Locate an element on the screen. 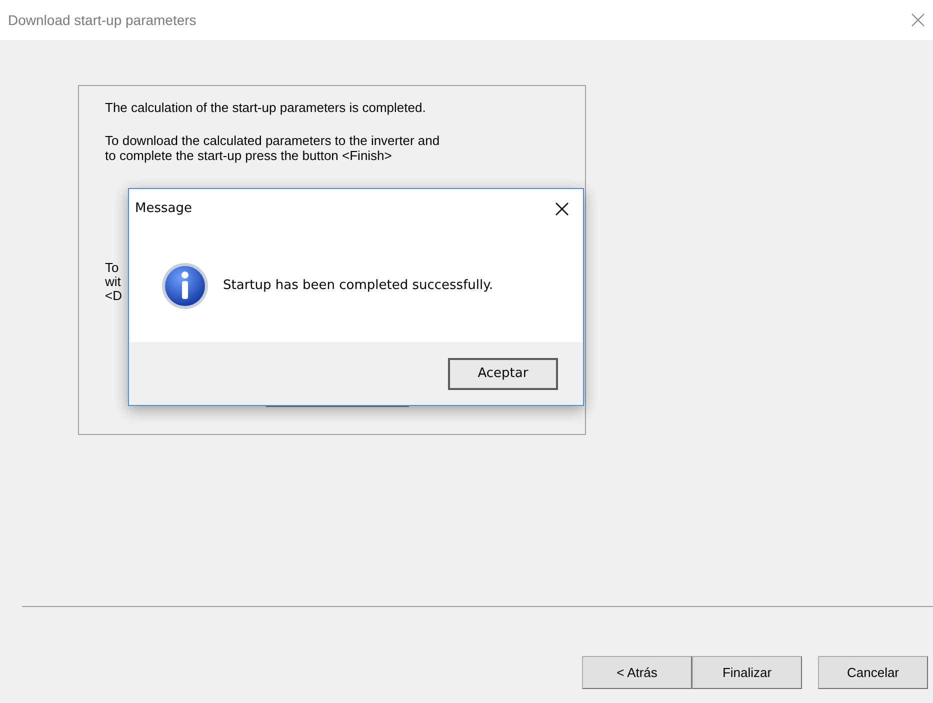  message-text: Startup has been completed successfully. is located at coordinates (358, 285).